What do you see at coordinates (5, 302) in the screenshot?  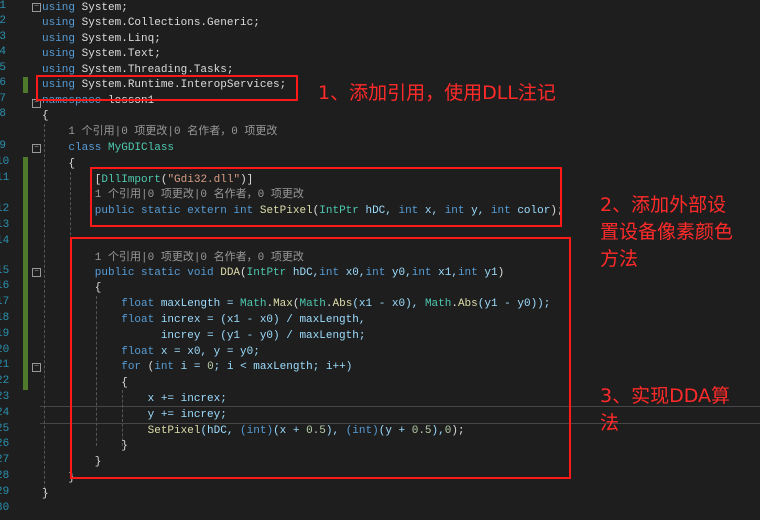 I see `line-number: 17` at bounding box center [5, 302].